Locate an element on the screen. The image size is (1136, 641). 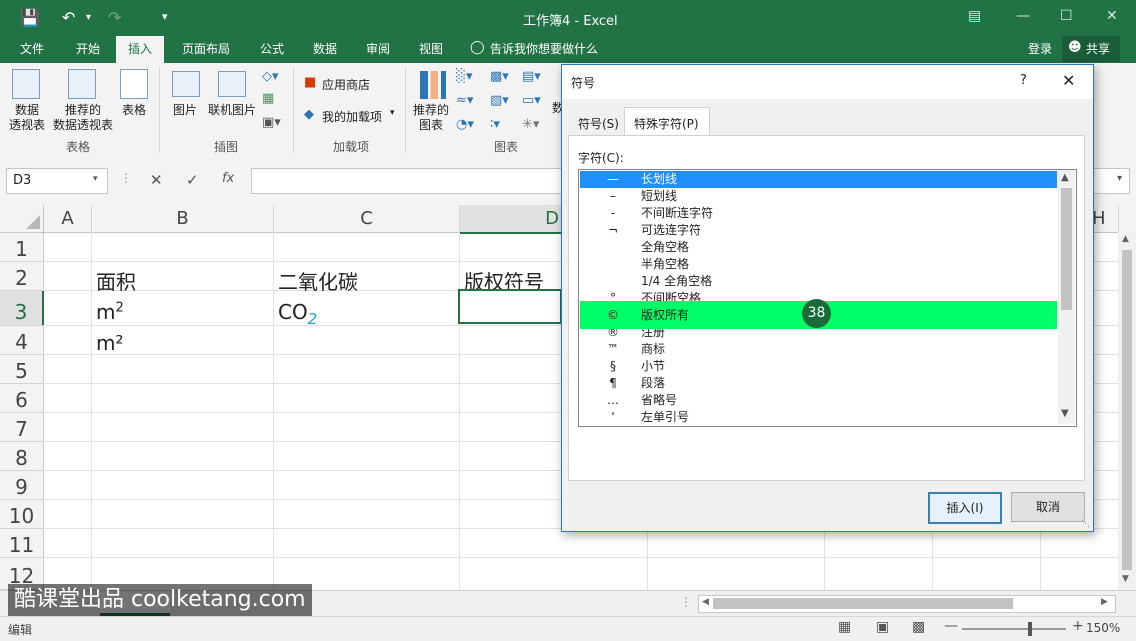
horizontal-scrollbar: ◀ ▶ is located at coordinates (907, 604).